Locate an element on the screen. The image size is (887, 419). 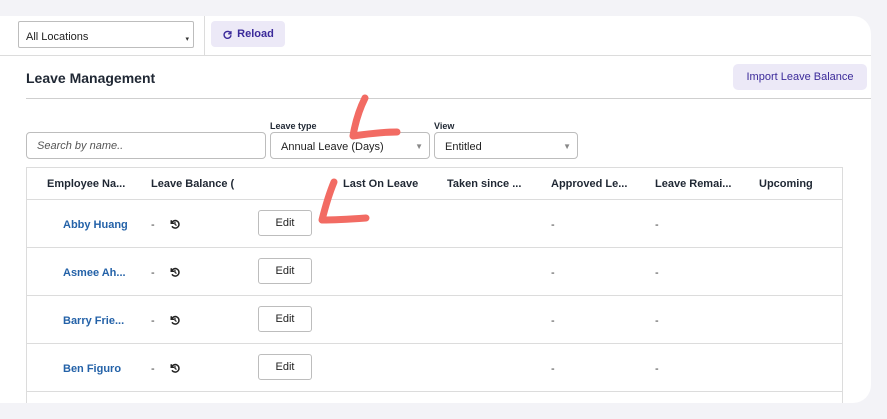
import-leave-balance-button: Import Leave Balance is located at coordinates (800, 77).